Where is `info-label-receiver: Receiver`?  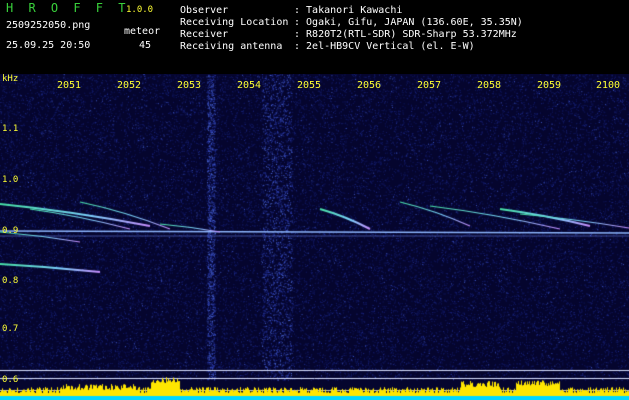
info-label-receiver: Receiver is located at coordinates (204, 34).